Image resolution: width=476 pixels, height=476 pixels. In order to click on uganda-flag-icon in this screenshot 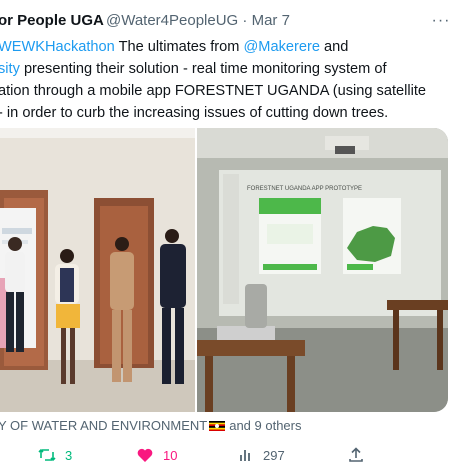, I will do `click(217, 426)`.